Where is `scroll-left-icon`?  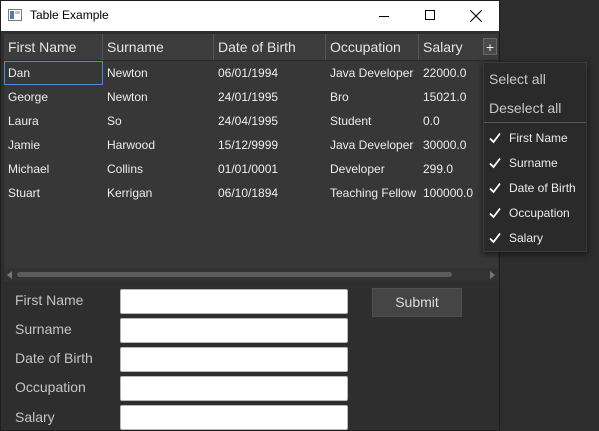 scroll-left-icon is located at coordinates (9, 275).